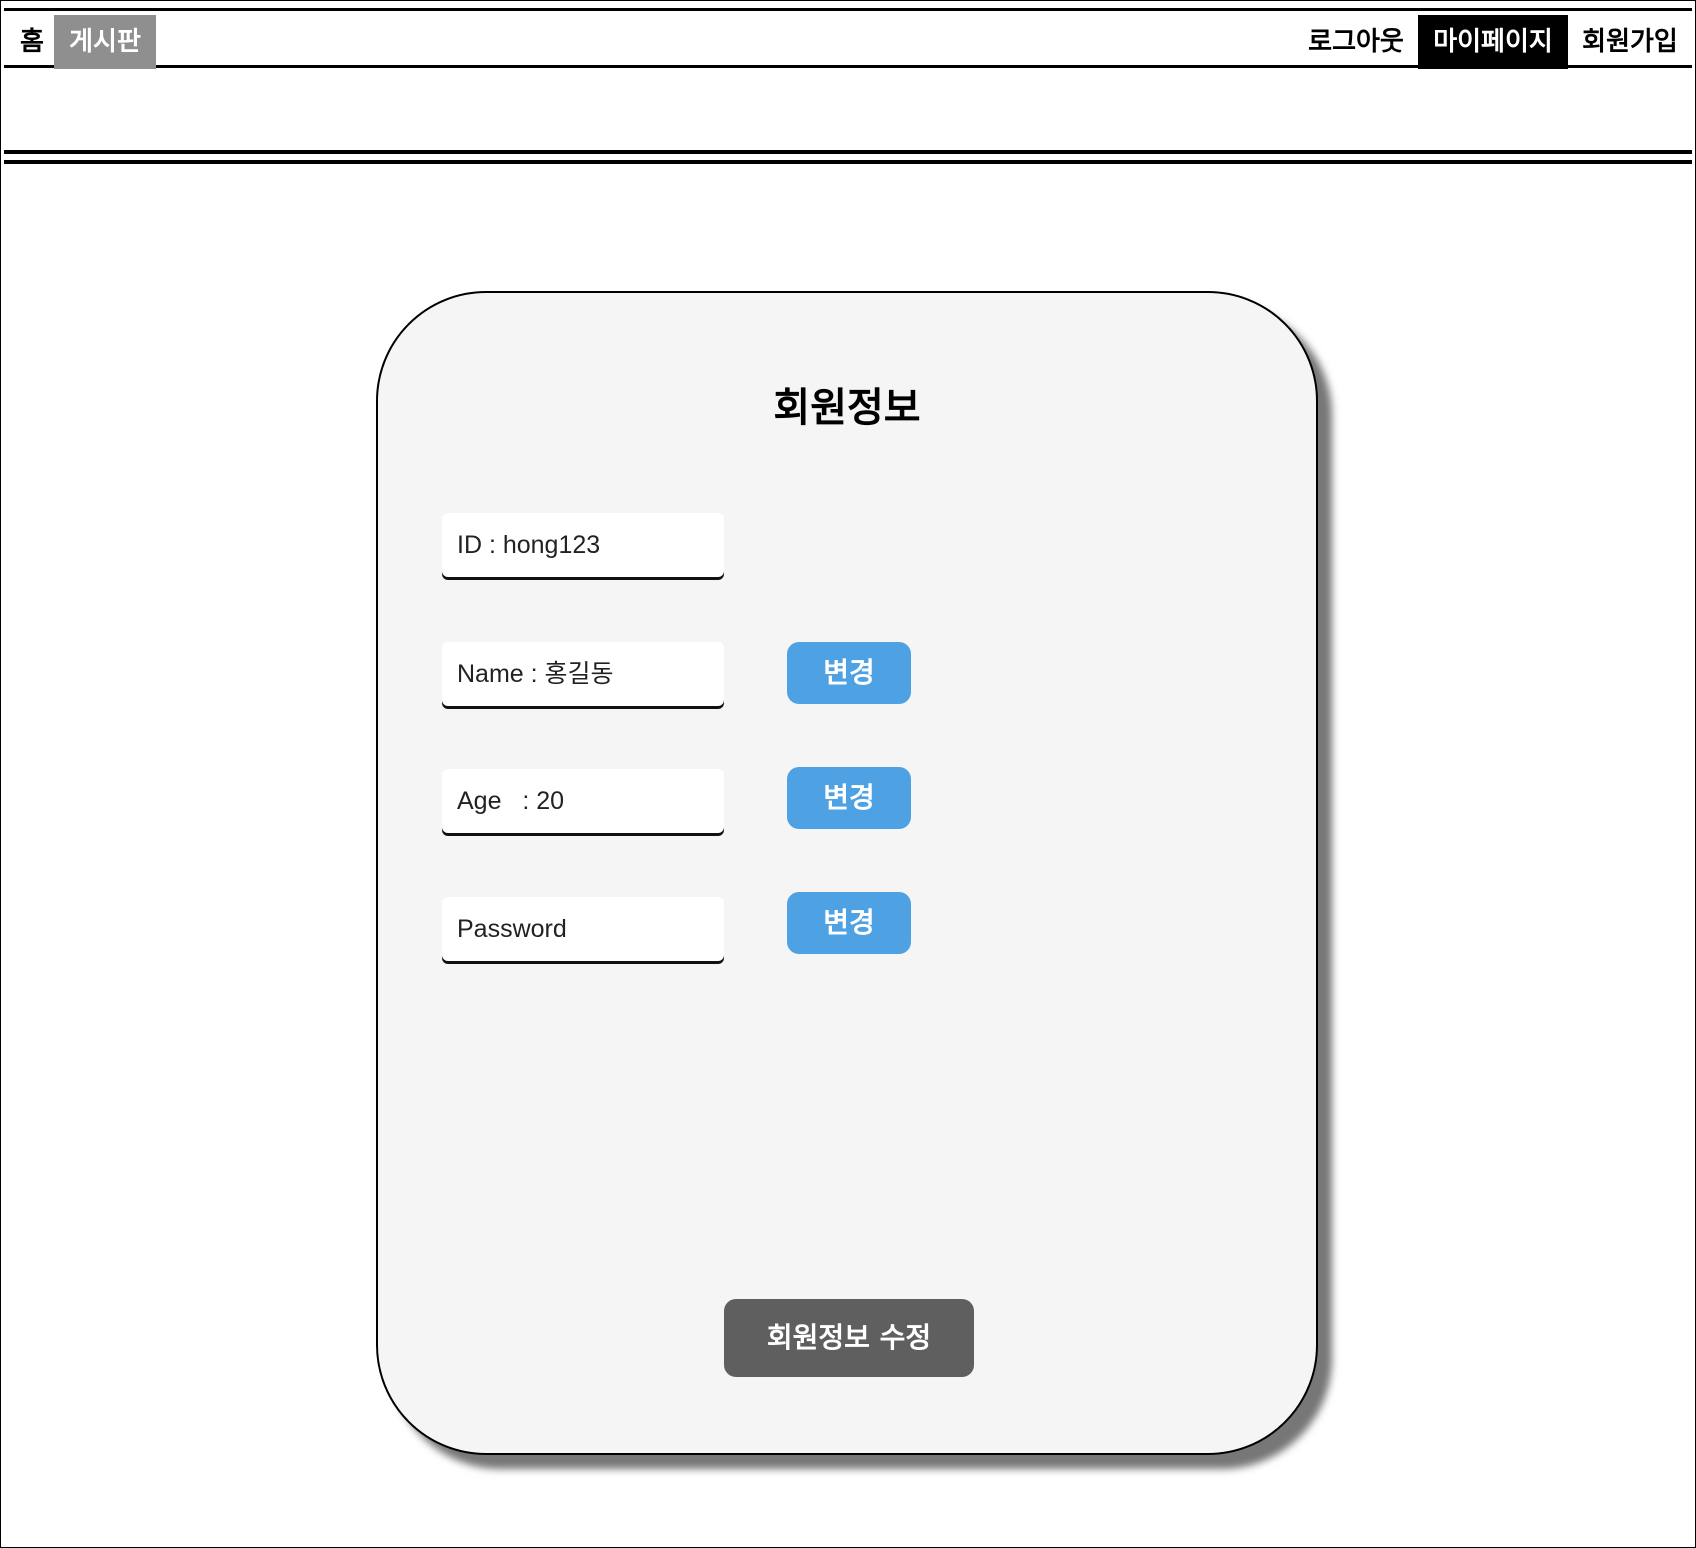 Image resolution: width=1696 pixels, height=1548 pixels. I want to click on nav-home-link: 홈, so click(32, 42).